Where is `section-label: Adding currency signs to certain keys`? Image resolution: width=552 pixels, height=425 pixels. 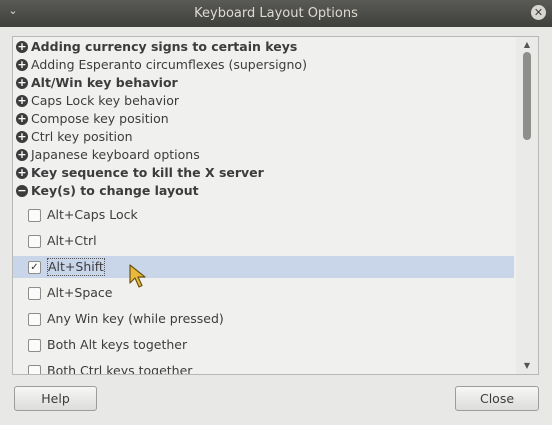
section-label: Adding currency signs to certain keys is located at coordinates (164, 46).